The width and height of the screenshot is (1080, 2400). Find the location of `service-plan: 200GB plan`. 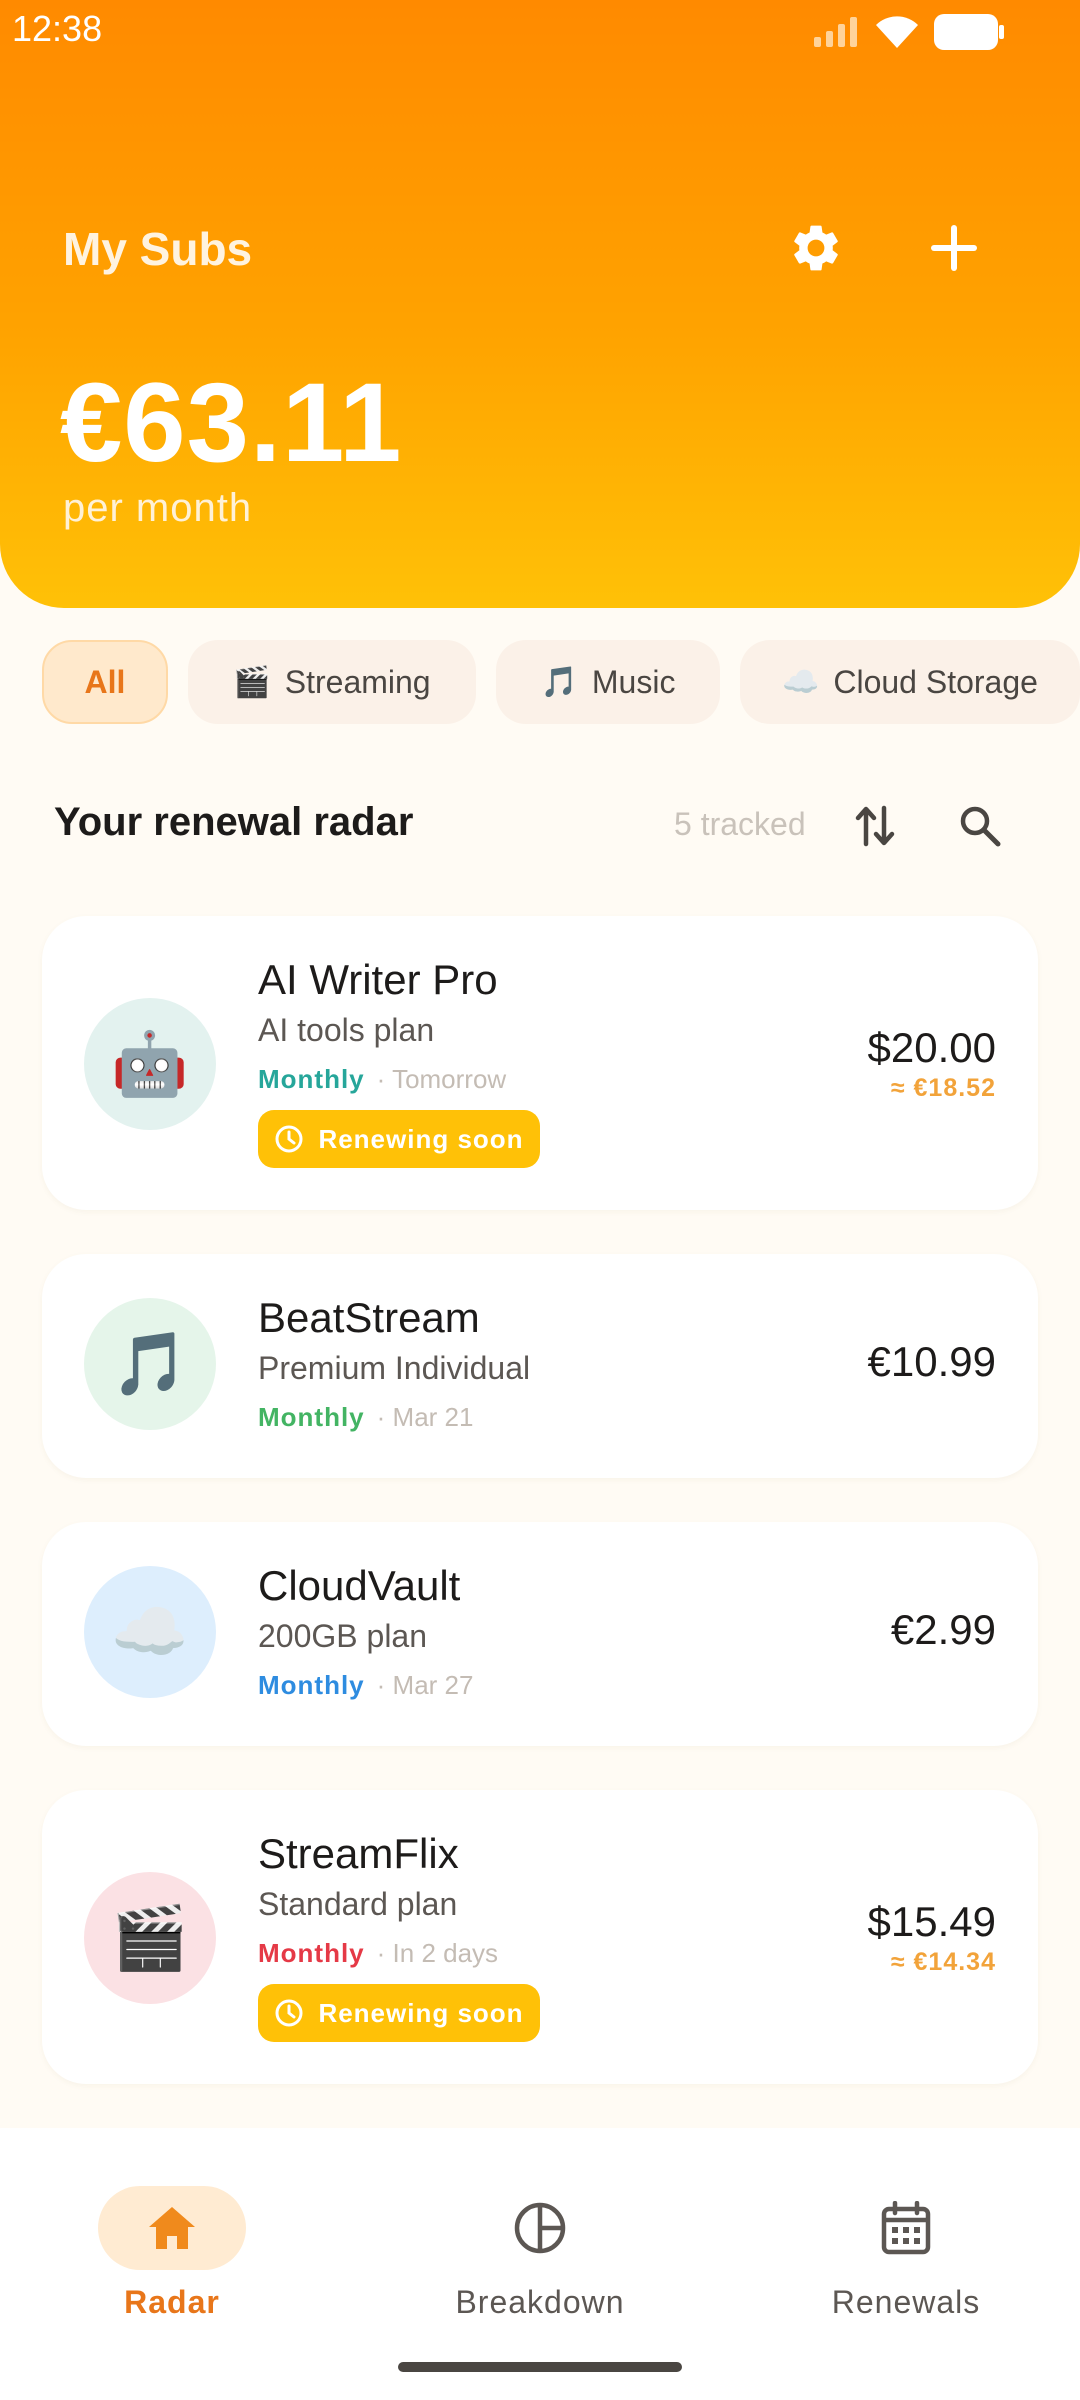

service-plan: 200GB plan is located at coordinates (343, 1636).